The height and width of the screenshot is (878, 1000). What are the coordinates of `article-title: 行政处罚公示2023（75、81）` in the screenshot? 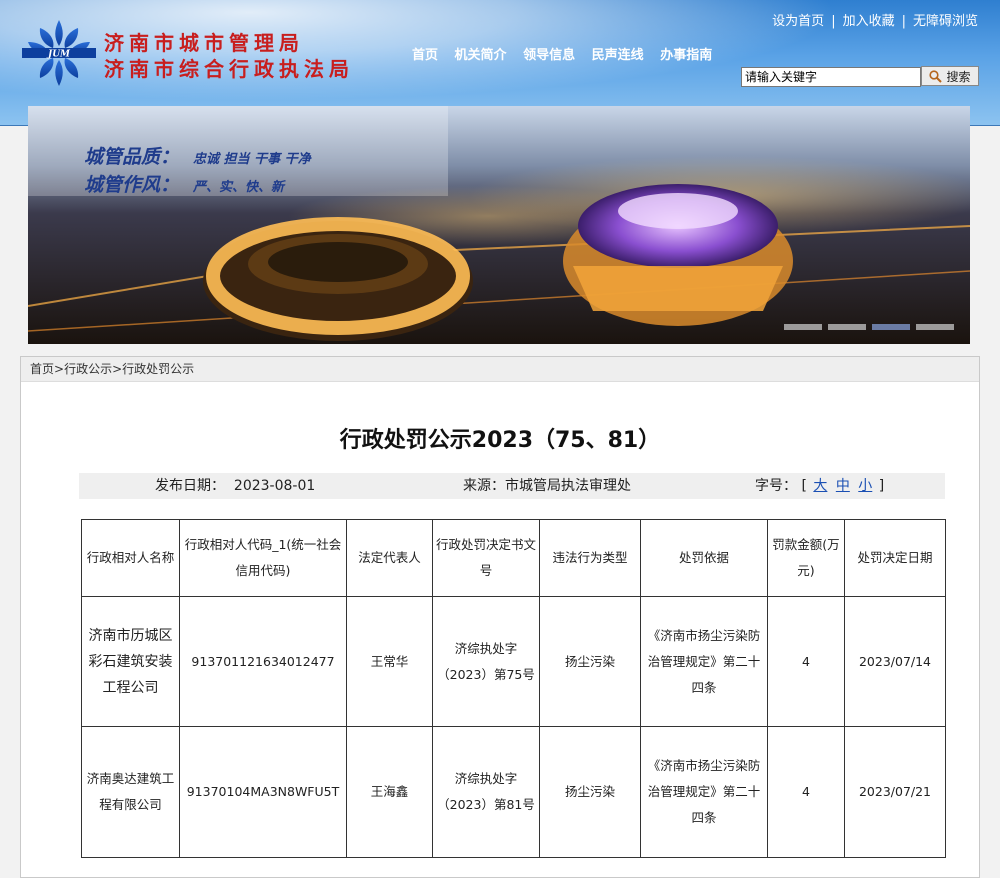 It's located at (500, 440).